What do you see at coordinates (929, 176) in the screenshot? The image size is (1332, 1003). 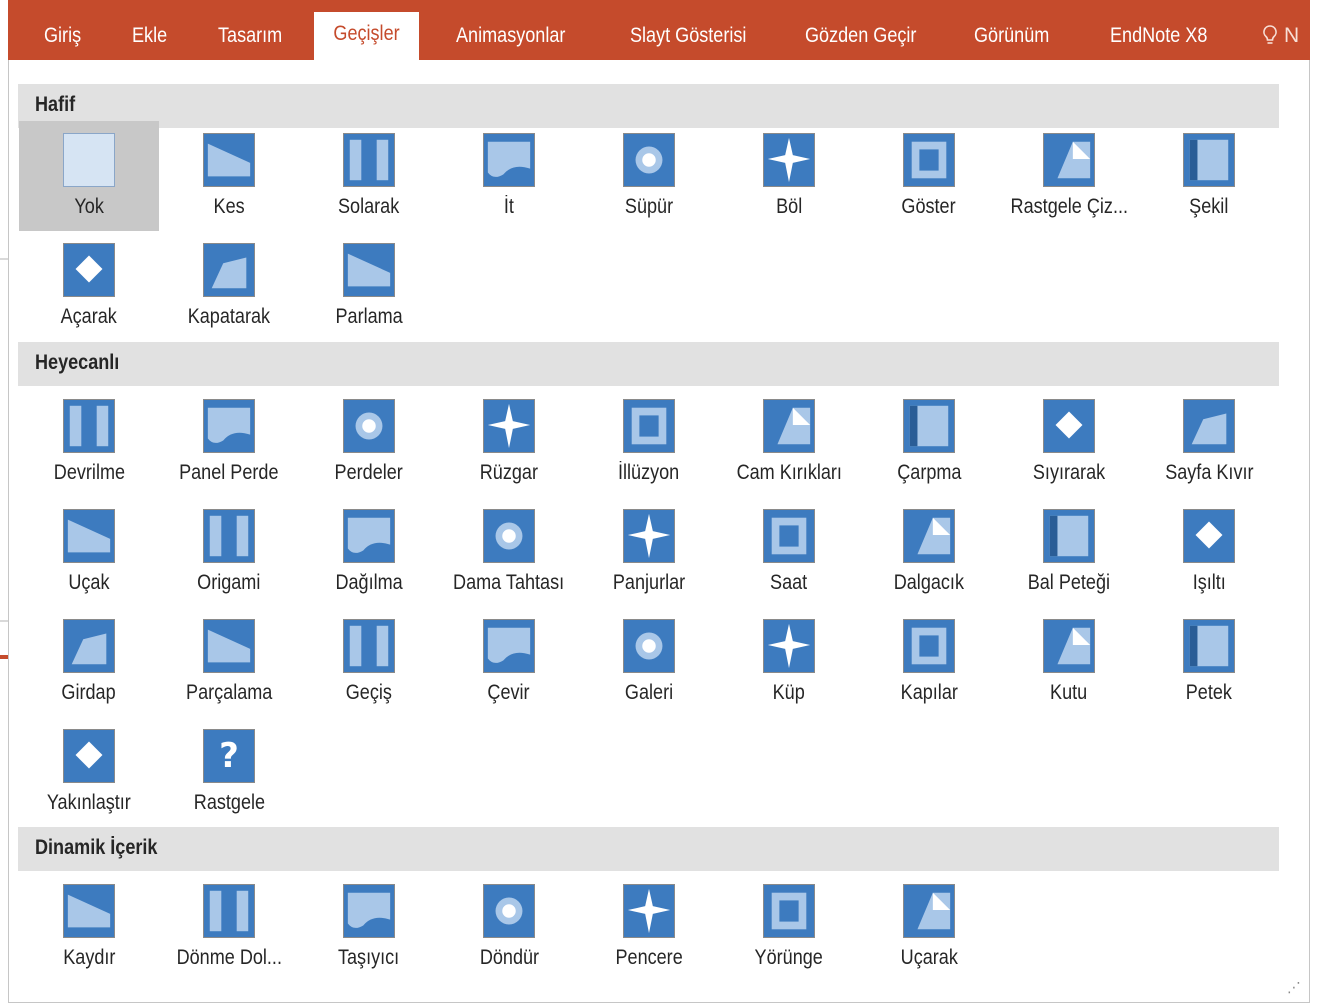 I see `transition-item: Göster` at bounding box center [929, 176].